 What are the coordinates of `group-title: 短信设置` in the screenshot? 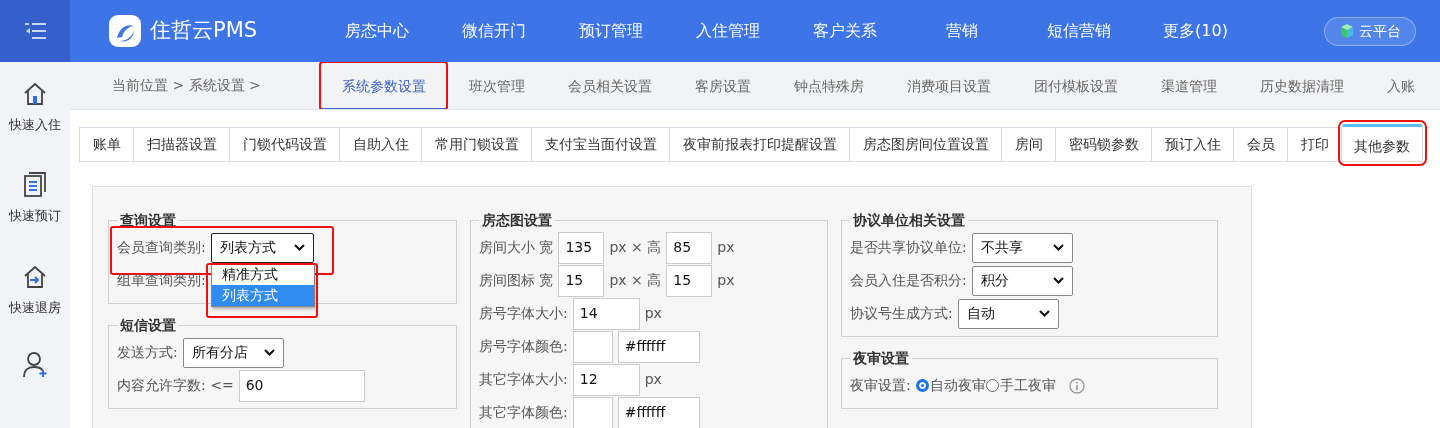 It's located at (148, 325).